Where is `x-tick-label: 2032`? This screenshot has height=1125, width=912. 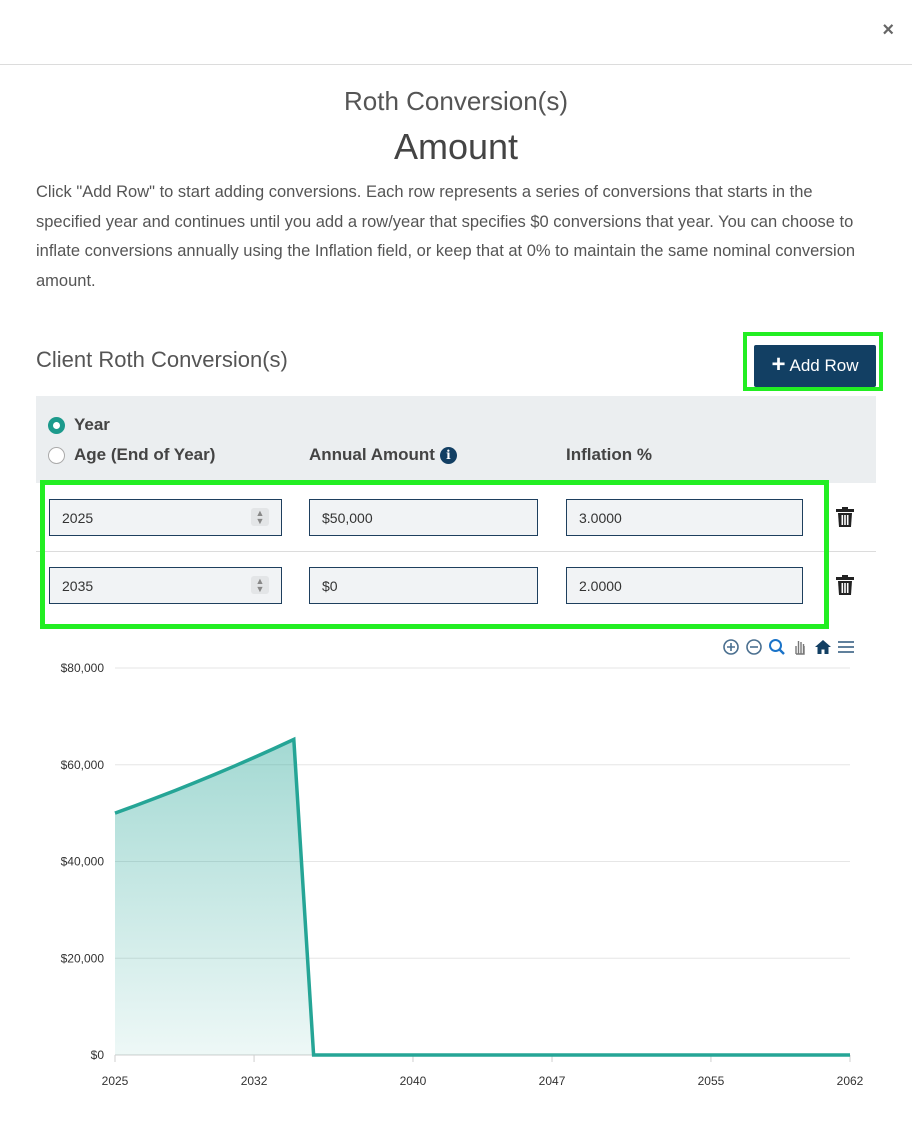
x-tick-label: 2032 is located at coordinates (254, 1081).